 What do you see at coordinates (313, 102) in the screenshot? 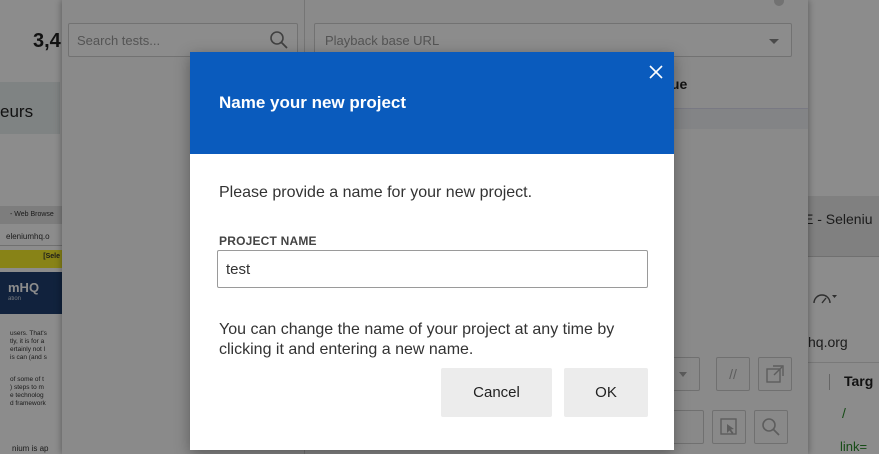
I see `dialog-title: Name your new project` at bounding box center [313, 102].